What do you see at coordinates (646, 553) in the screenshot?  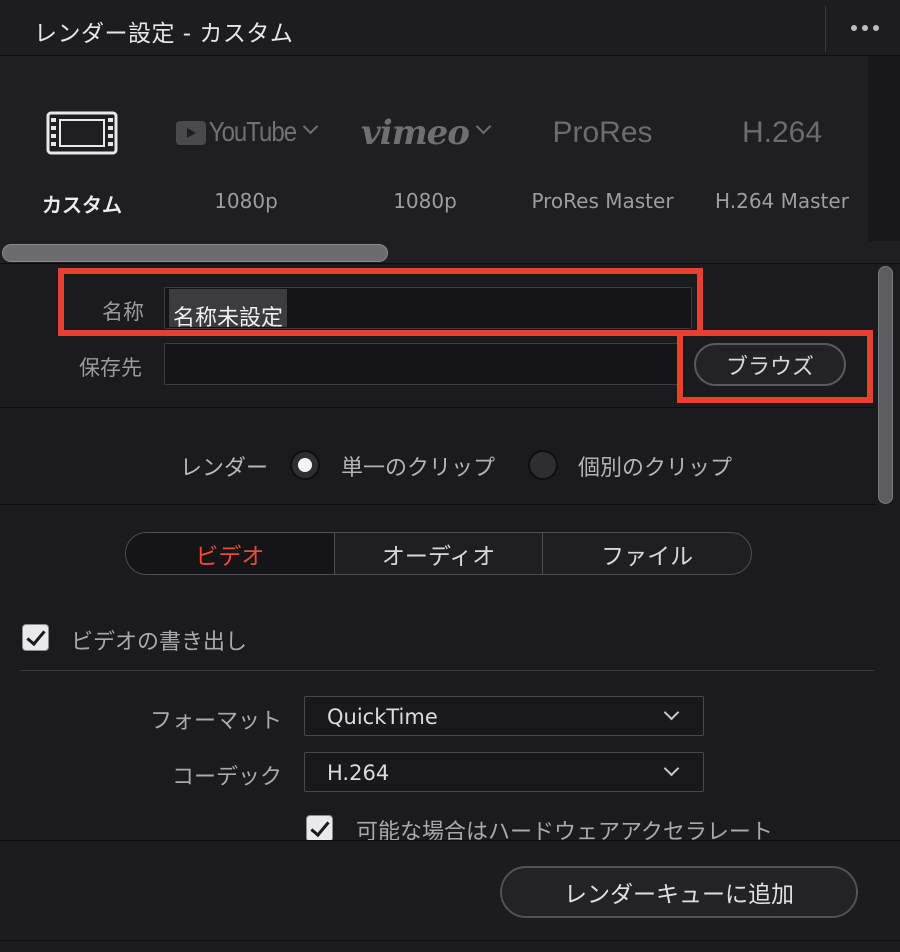 I see `tab-file: ファイル` at bounding box center [646, 553].